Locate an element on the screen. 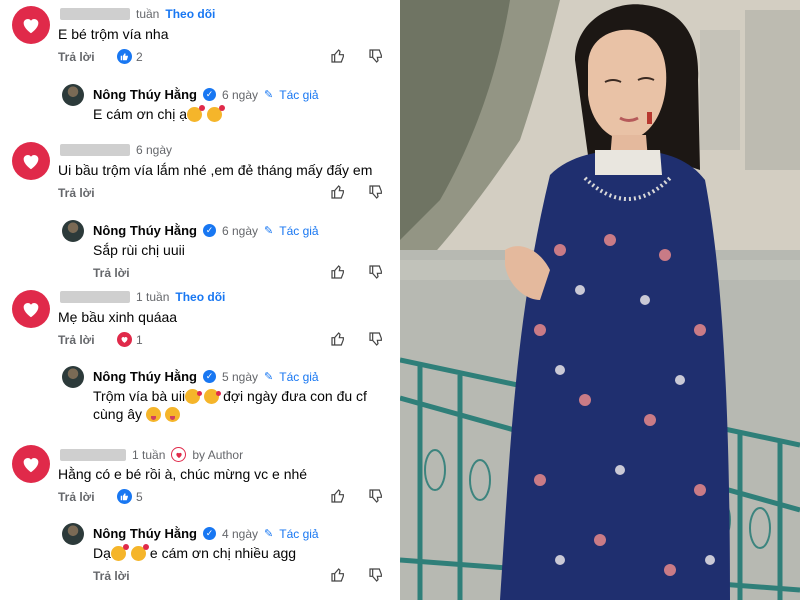 This screenshot has width=800, height=600. comment-meta: 1 tuần Theo dõi is located at coordinates (142, 297).